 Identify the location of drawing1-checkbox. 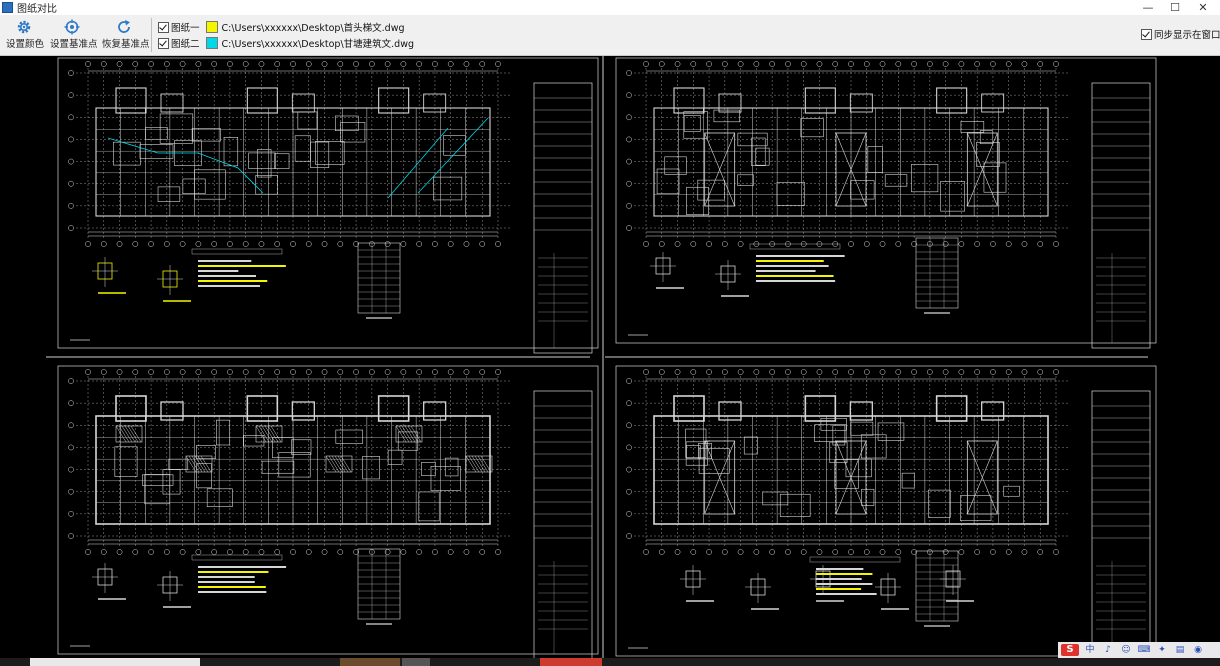
(163, 27).